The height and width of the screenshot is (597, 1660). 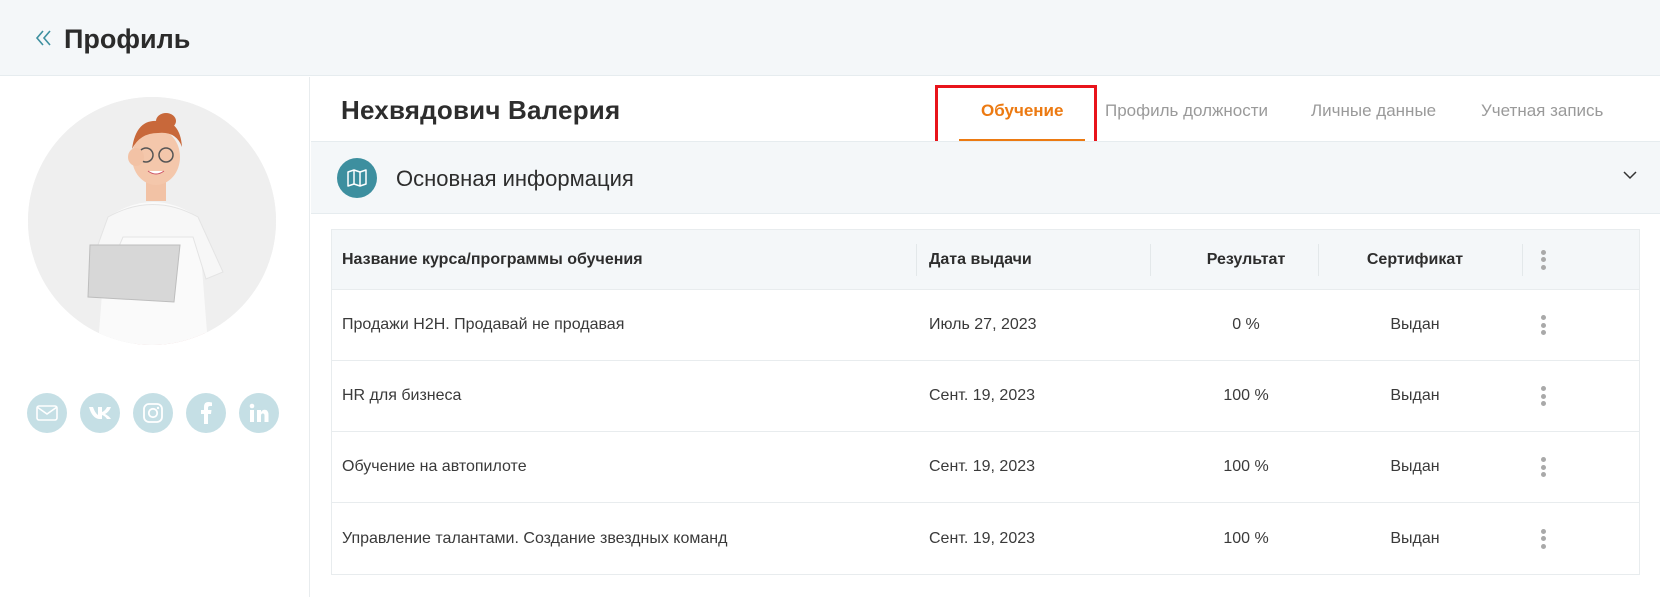 What do you see at coordinates (47, 413) in the screenshot?
I see `mail-icon` at bounding box center [47, 413].